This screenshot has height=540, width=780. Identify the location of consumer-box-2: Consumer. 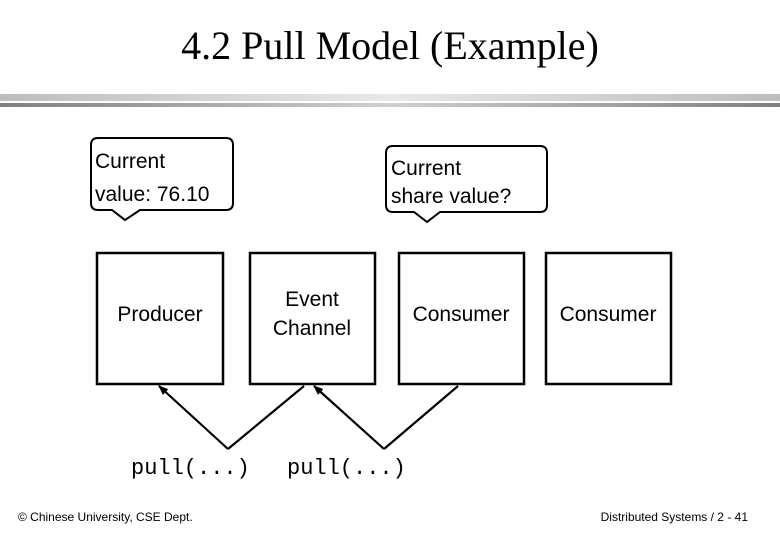
(608, 318).